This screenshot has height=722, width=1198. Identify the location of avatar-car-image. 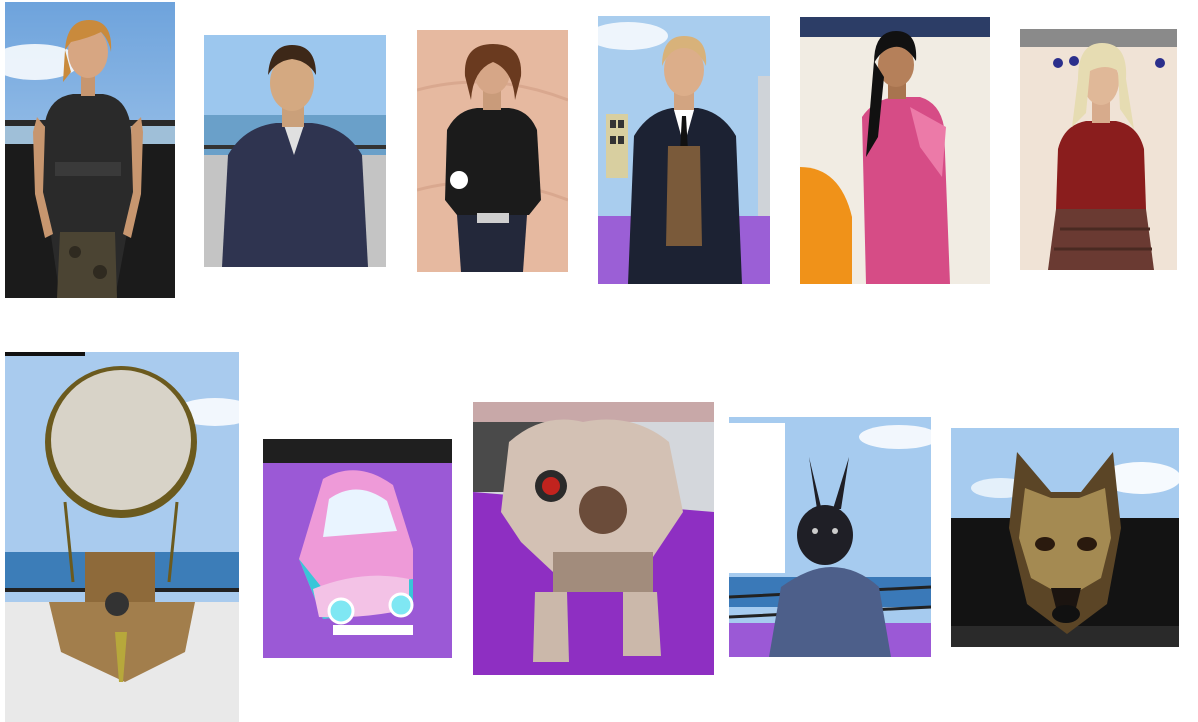
(357, 548).